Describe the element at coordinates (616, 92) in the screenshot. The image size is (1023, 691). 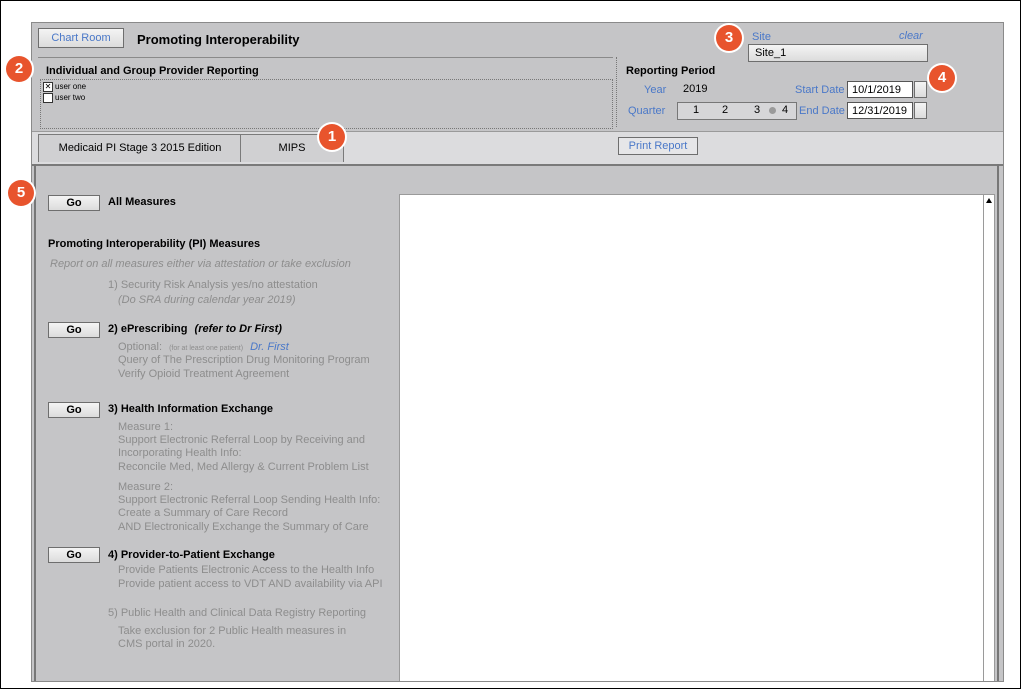
I see `reporting-period-divider` at that location.